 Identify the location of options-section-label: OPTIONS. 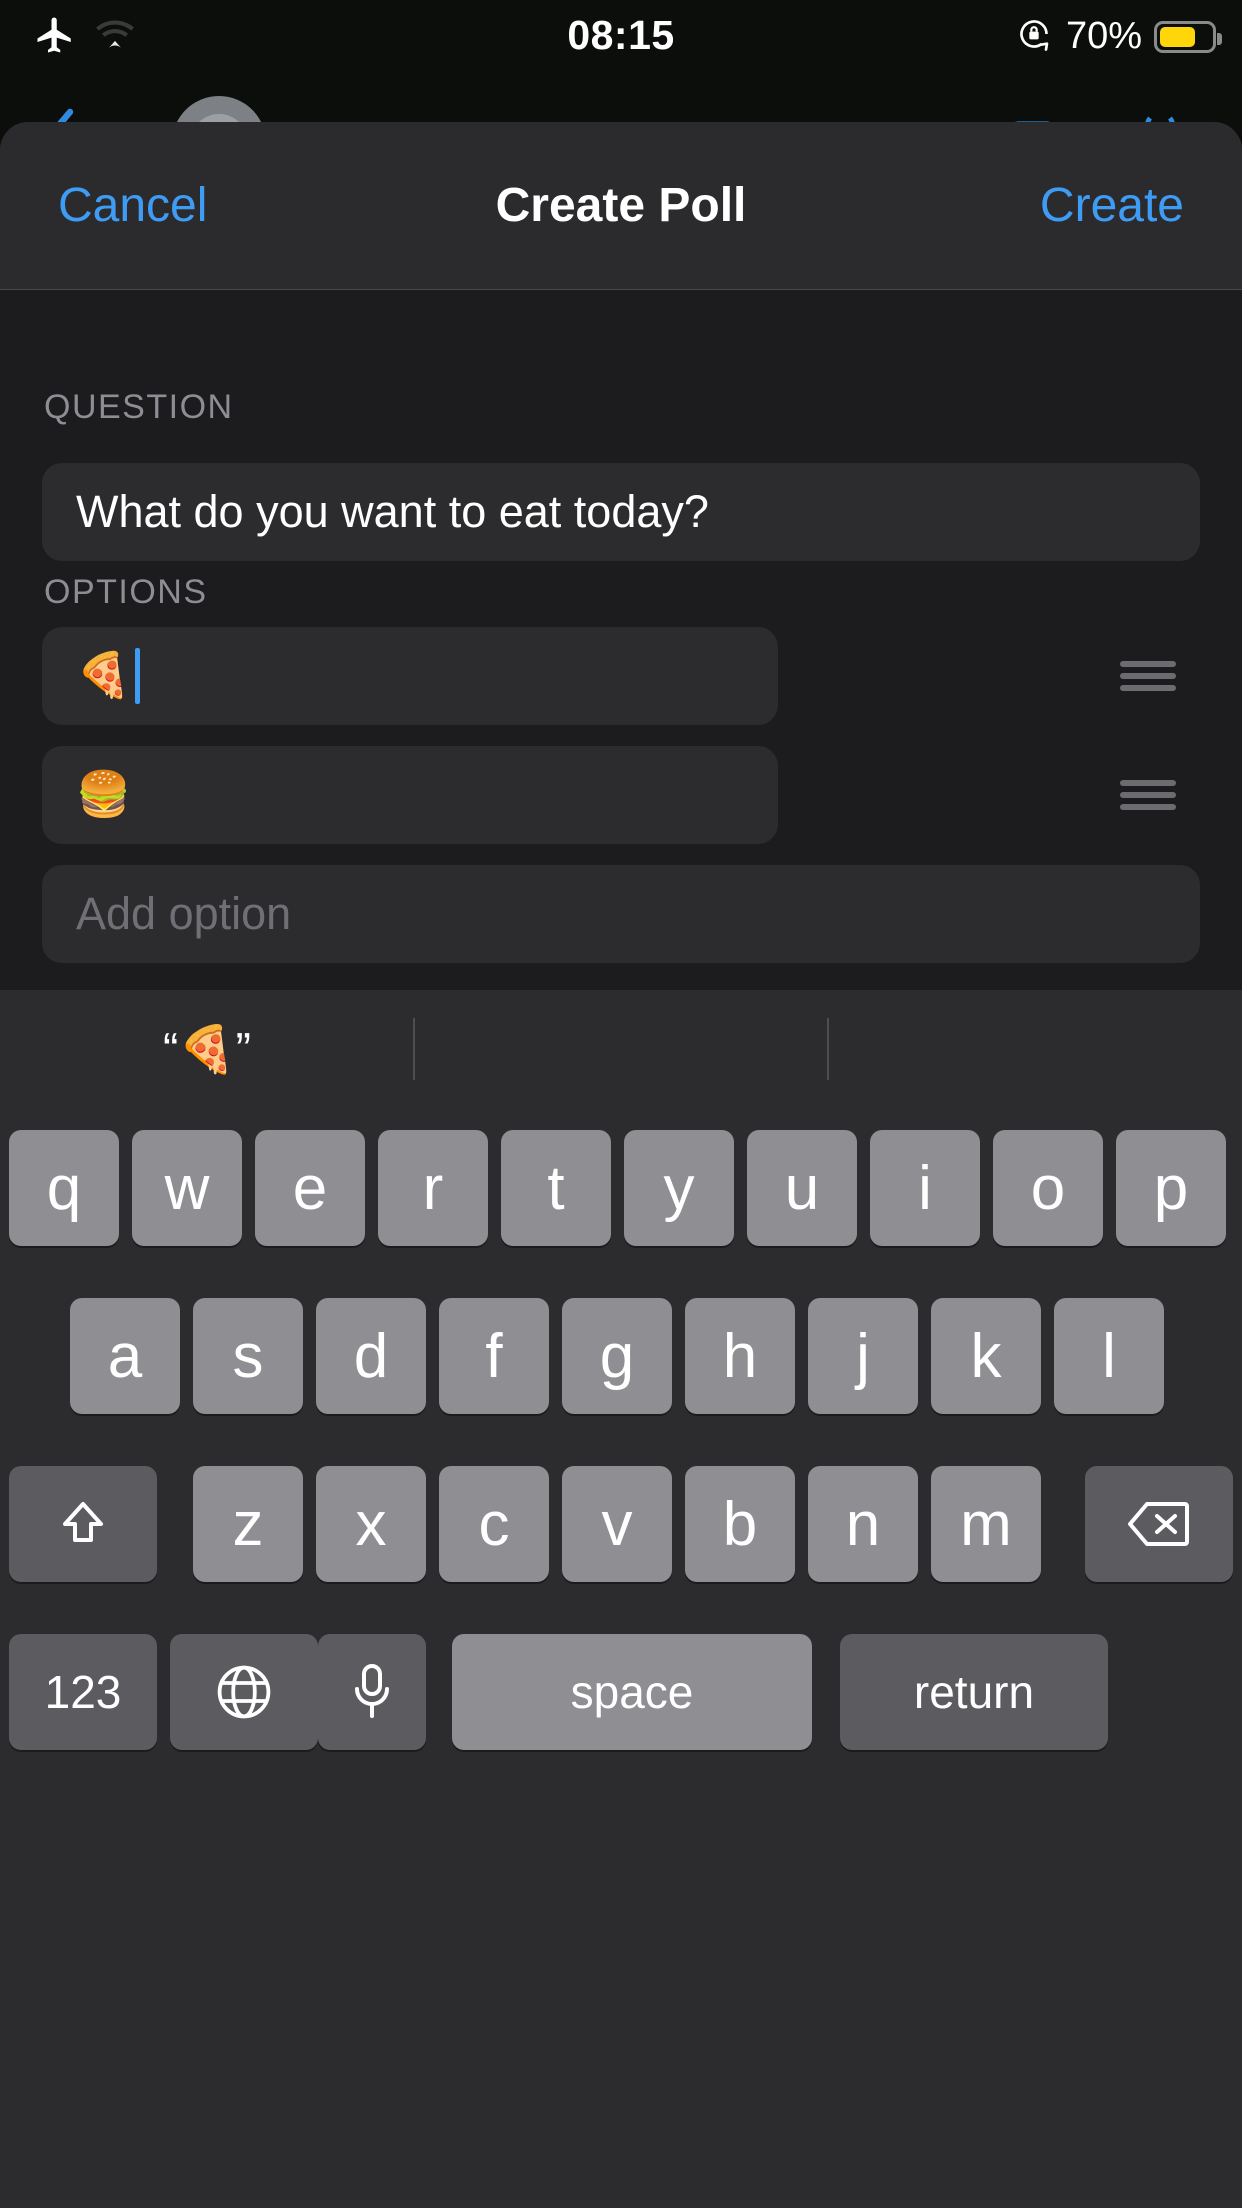
(126, 592).